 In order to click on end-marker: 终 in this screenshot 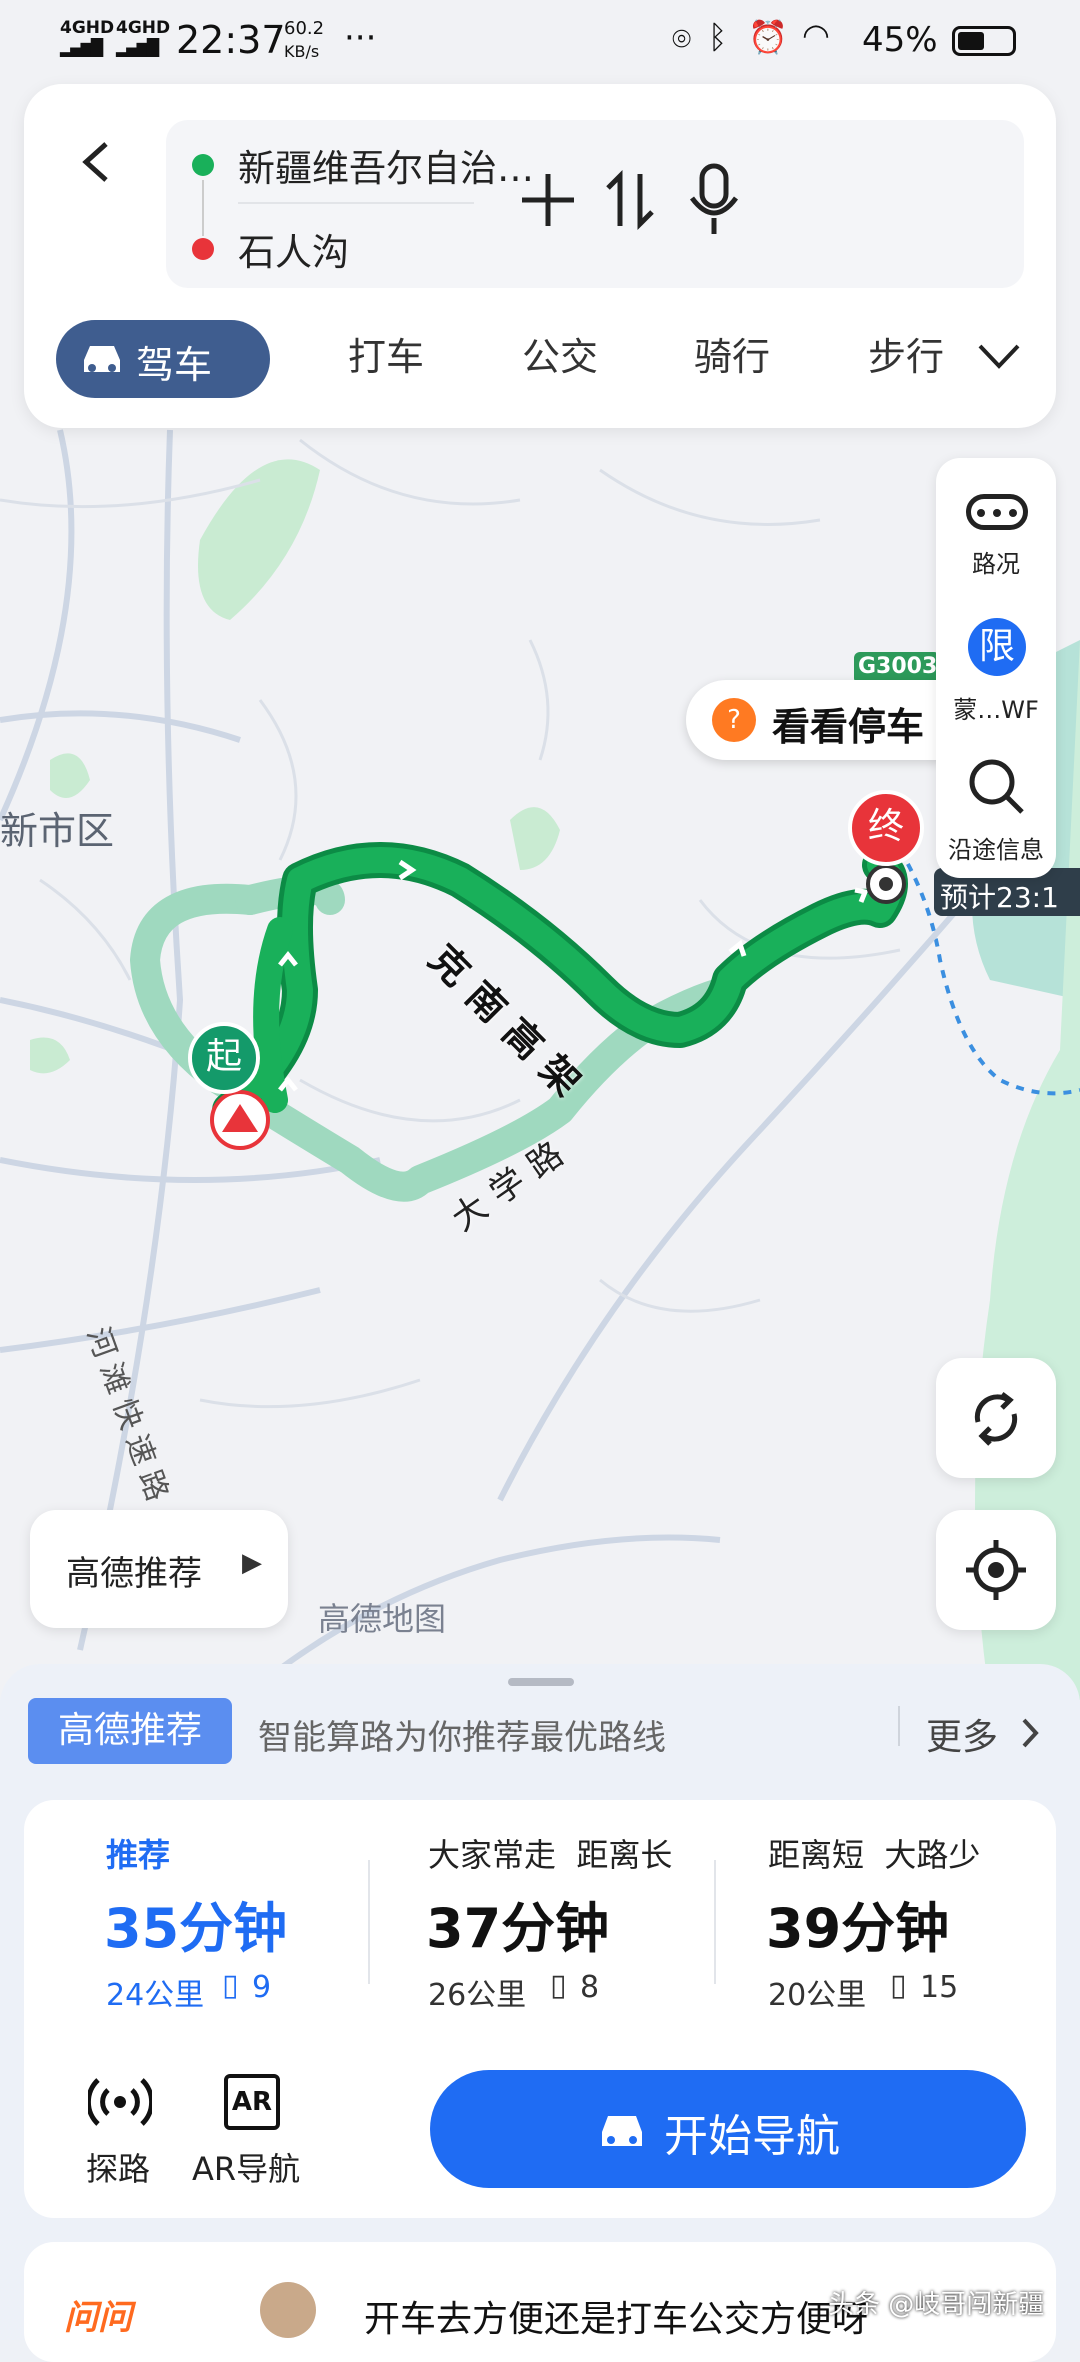, I will do `click(886, 828)`.